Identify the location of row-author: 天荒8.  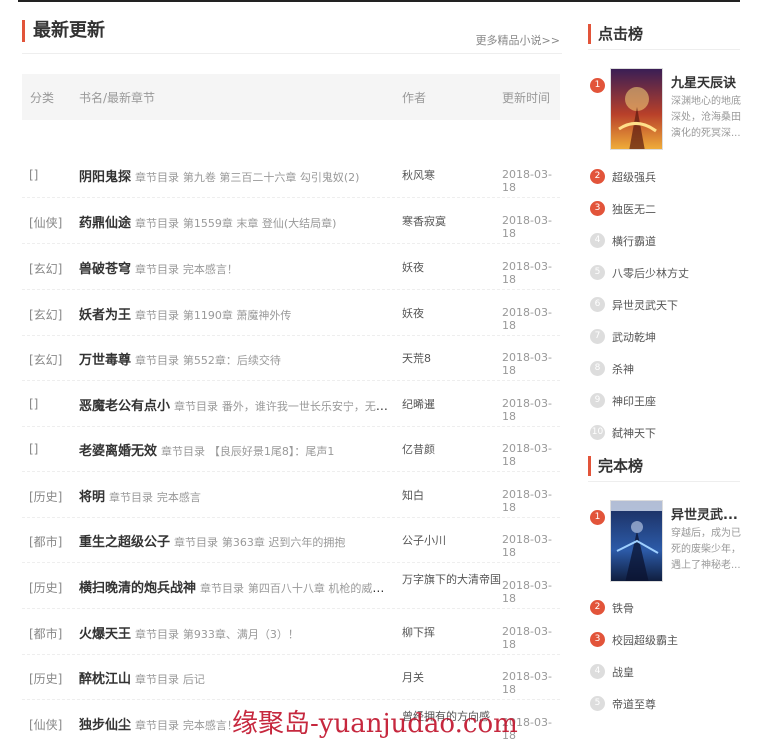
(452, 358).